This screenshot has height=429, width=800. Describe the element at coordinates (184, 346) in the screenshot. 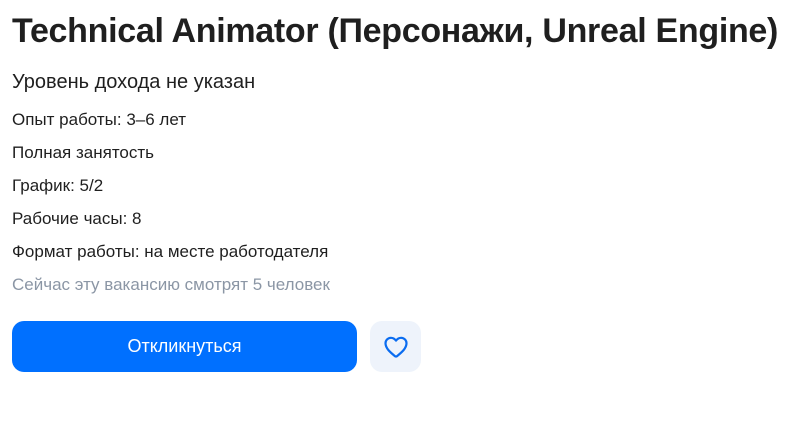

I see `respond-button: Откликнуться` at that location.